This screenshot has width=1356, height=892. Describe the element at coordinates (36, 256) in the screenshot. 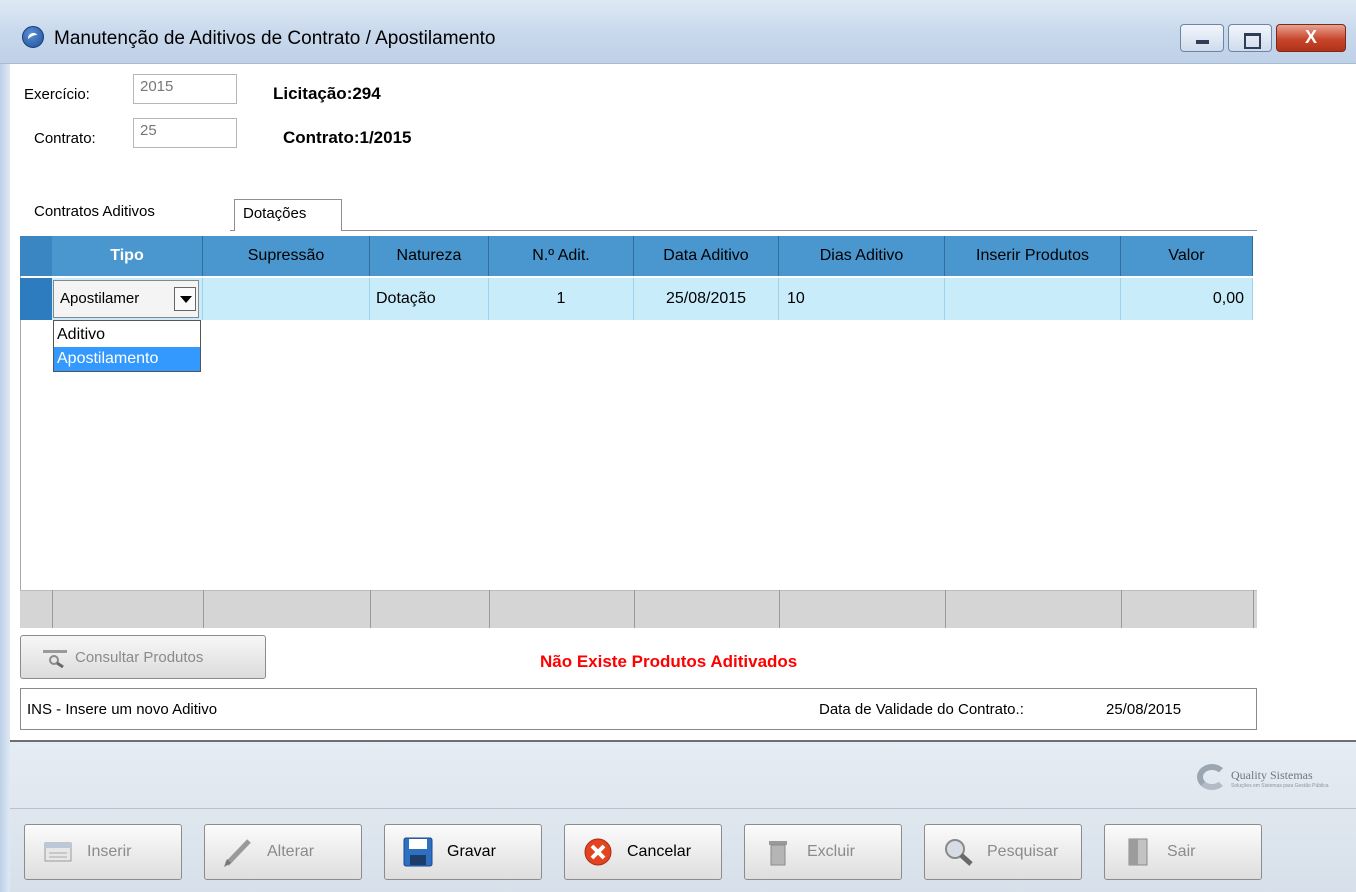

I see `grid-header-indicator` at that location.